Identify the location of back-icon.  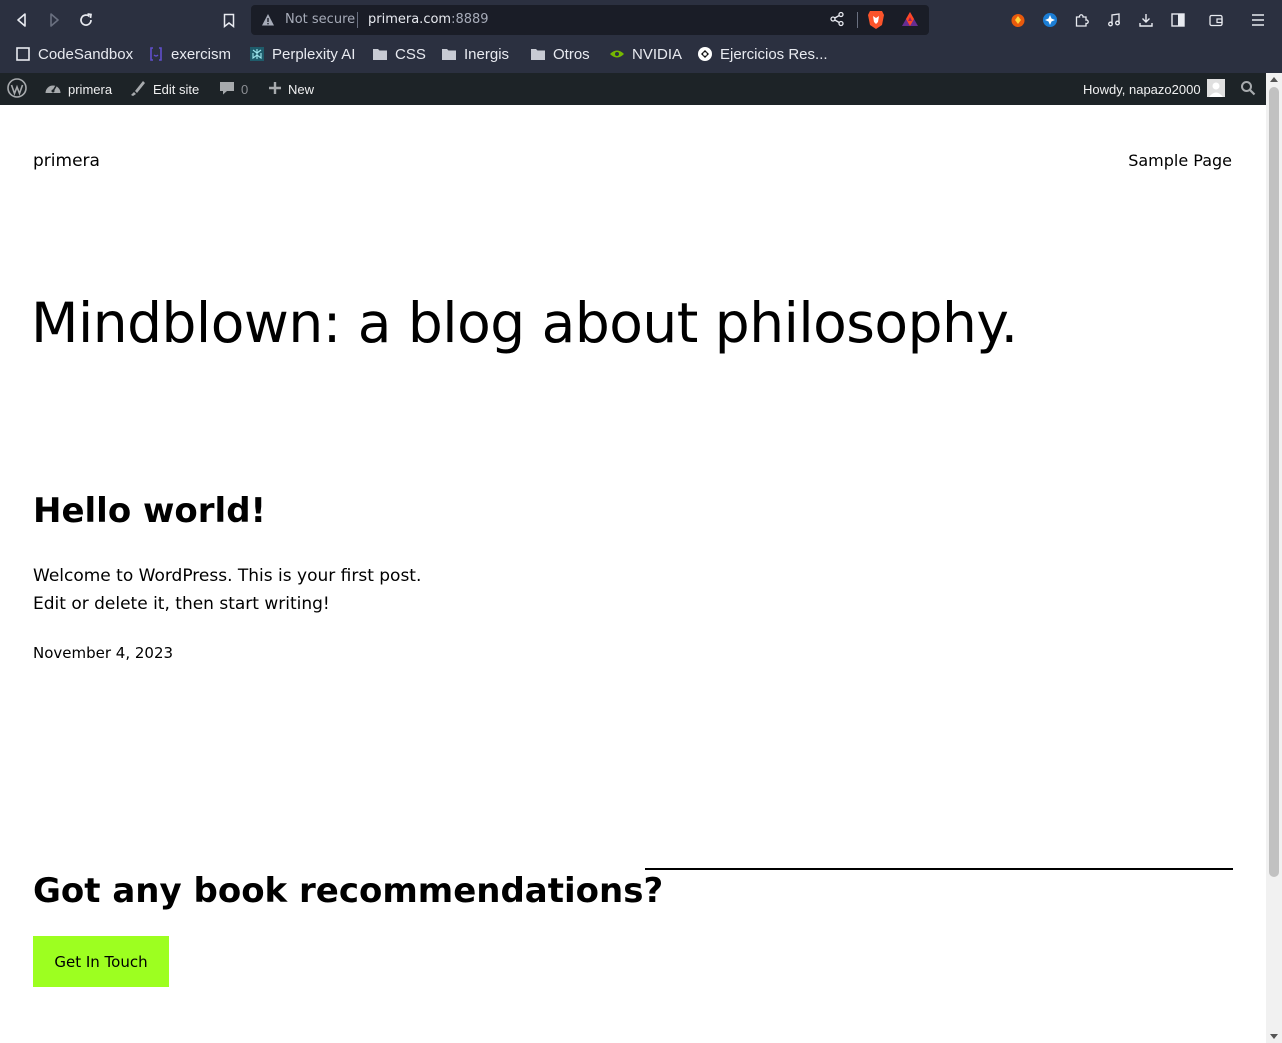
(22, 20).